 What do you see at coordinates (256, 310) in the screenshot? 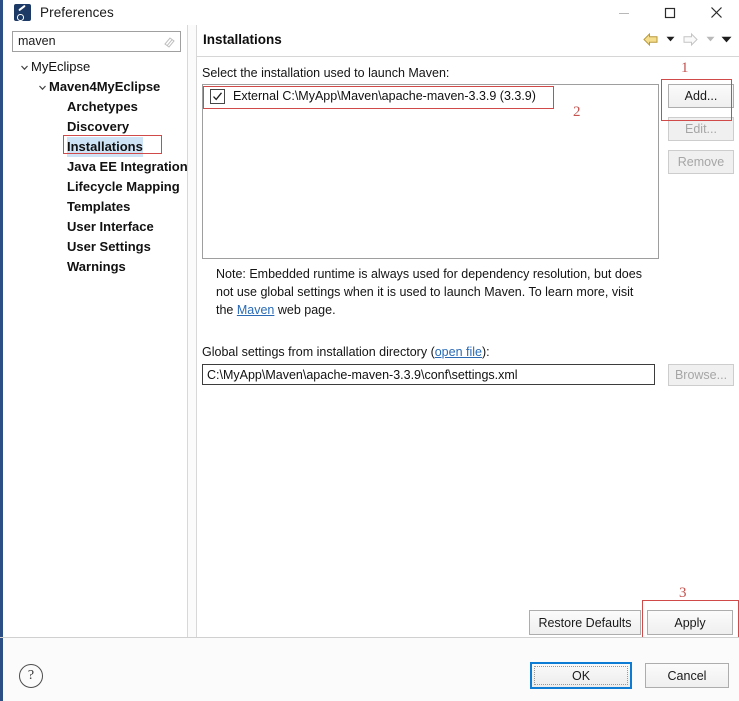
I see `maven-link: Maven` at bounding box center [256, 310].